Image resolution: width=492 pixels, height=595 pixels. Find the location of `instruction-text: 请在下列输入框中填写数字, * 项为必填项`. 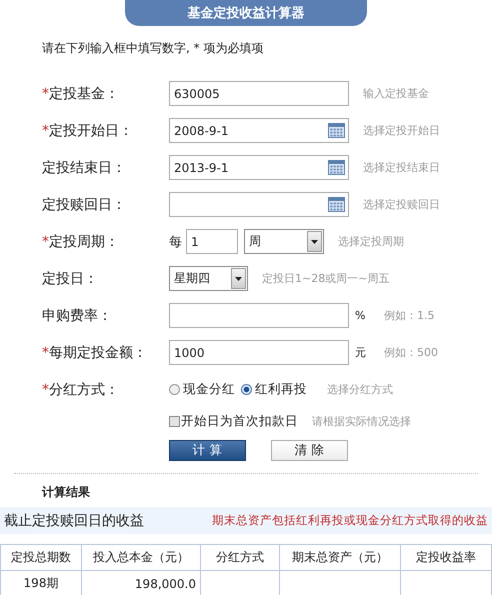

instruction-text: 请在下列输入框中填写数字, * 项为必填项 is located at coordinates (153, 48).